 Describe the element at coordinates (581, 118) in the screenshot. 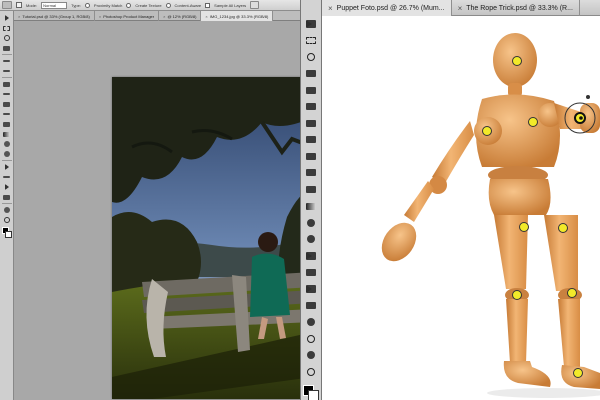

I see `selected-pin-center` at that location.